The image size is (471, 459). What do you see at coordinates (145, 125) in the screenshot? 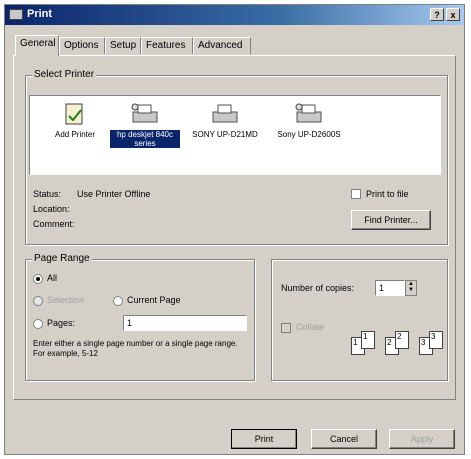
I see `printer-item-hp-deskjet: hp deskjet 840c series` at bounding box center [145, 125].